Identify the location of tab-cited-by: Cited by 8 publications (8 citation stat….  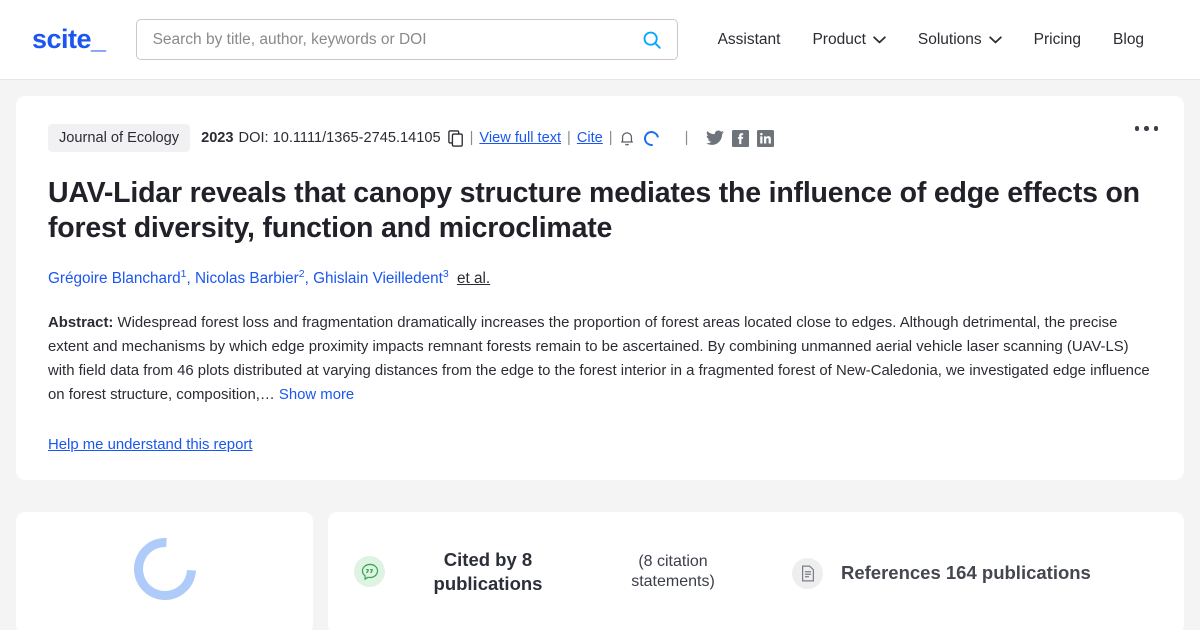
(547, 571).